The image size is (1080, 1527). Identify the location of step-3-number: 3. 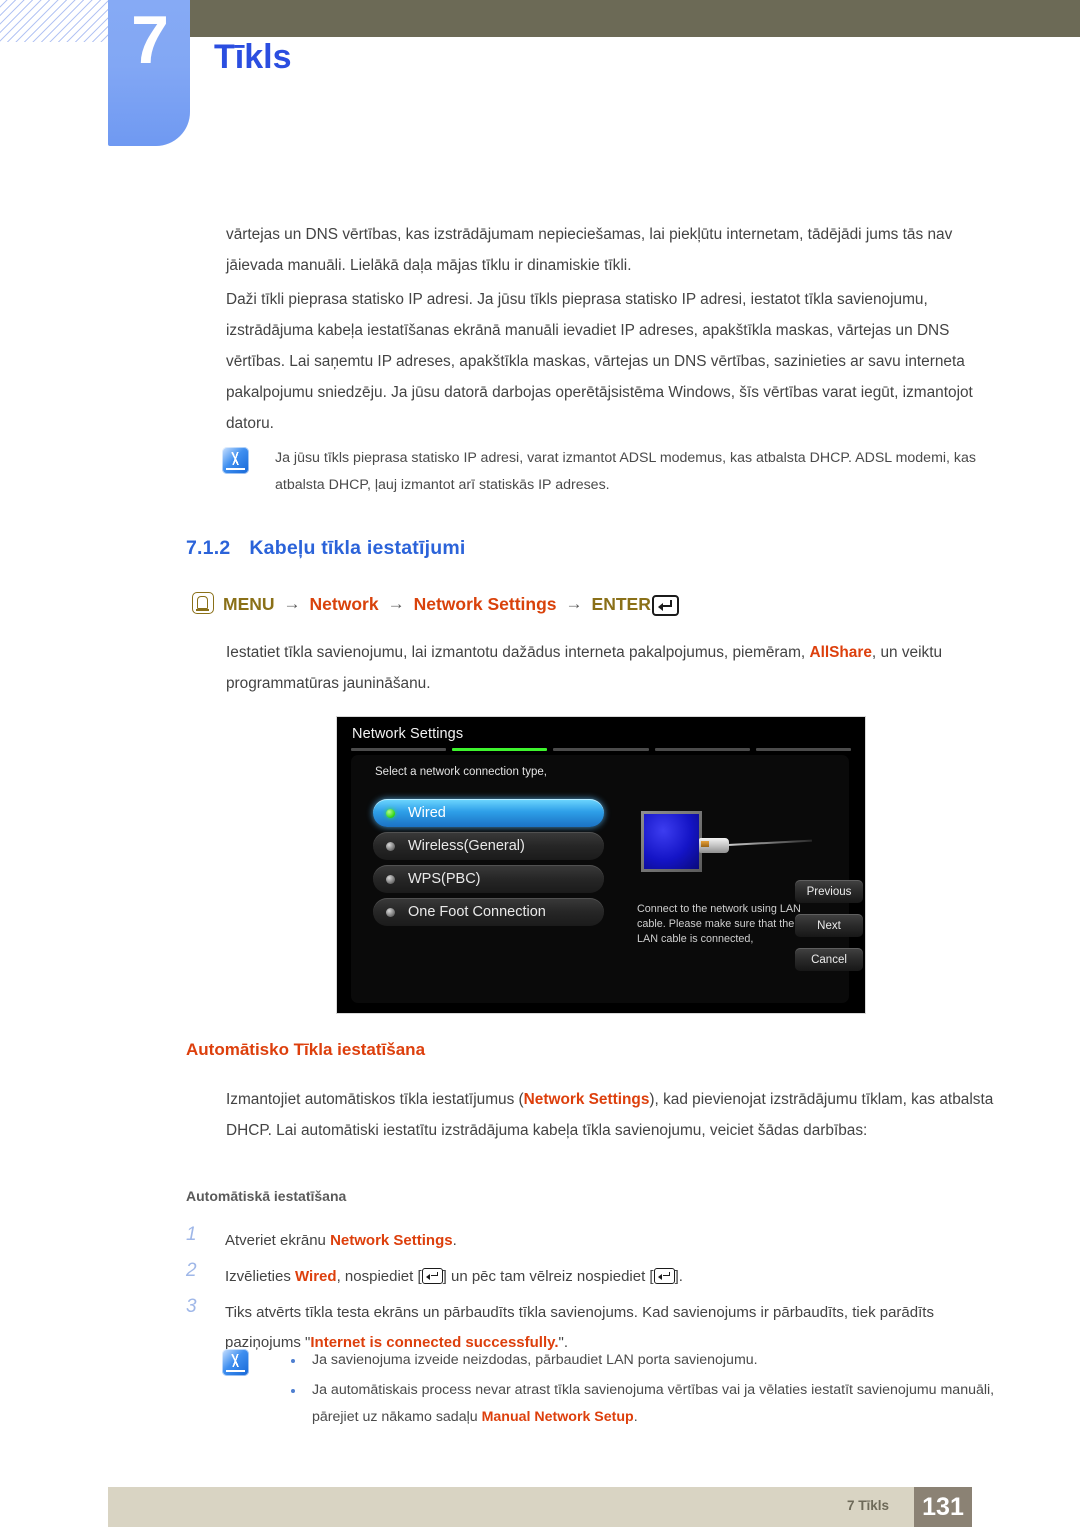
(191, 1306).